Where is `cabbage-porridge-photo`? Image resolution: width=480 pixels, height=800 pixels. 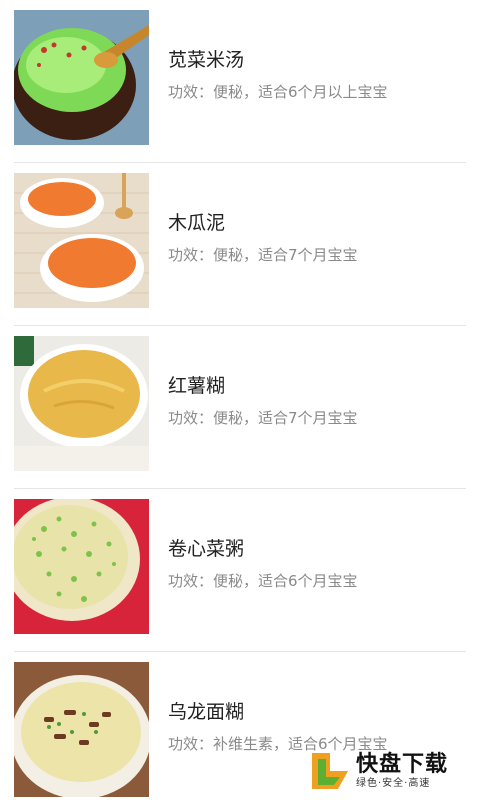
cabbage-porridge-photo is located at coordinates (81, 566).